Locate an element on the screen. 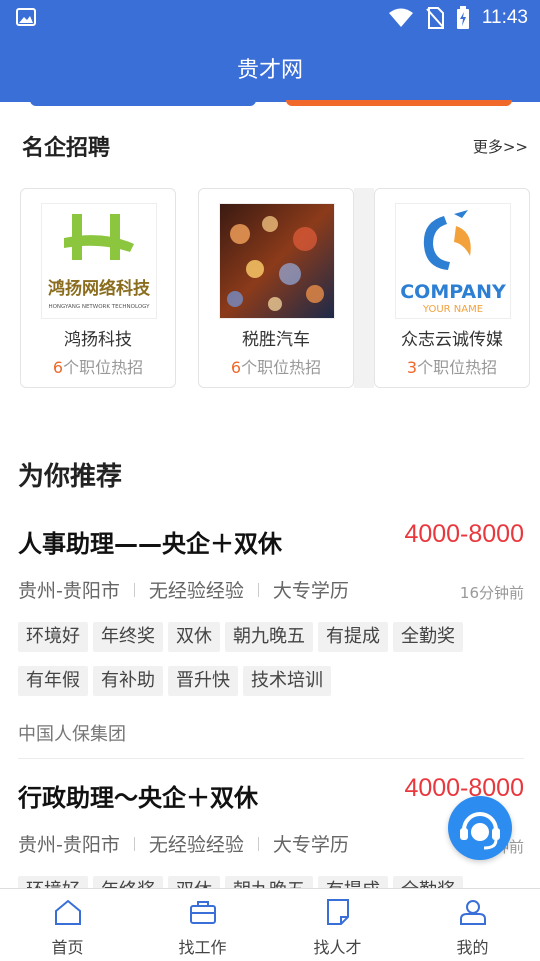  status-time: 11:43 is located at coordinates (504, 17).